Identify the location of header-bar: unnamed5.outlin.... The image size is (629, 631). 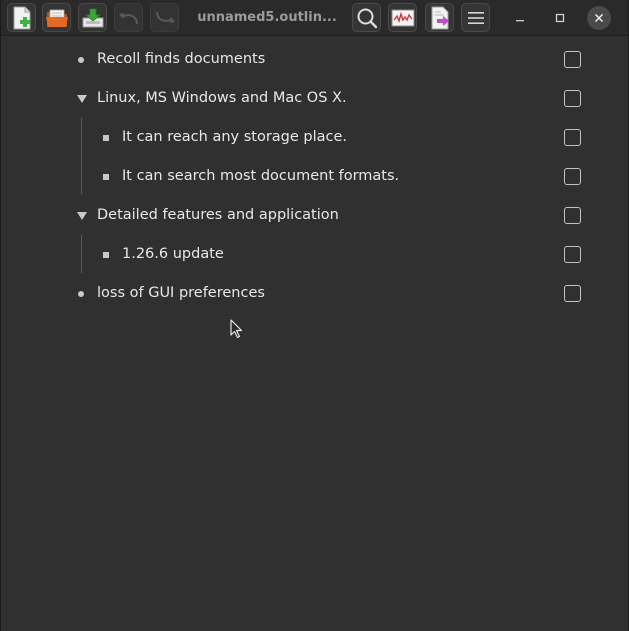
(314, 18).